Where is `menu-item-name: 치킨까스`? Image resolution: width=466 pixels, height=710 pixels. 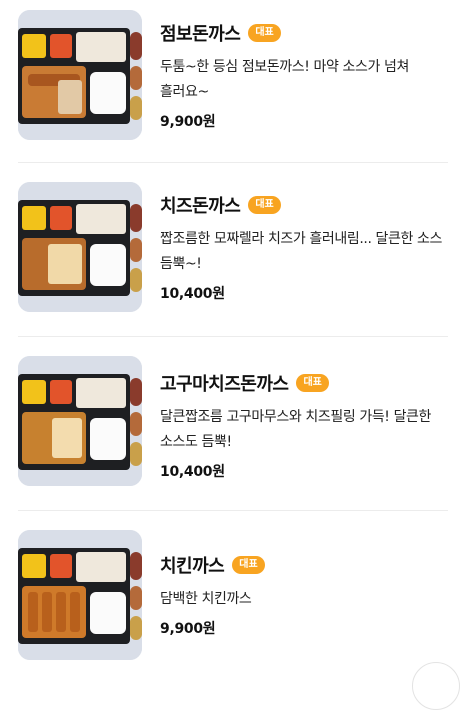
menu-item-name: 치킨까스 is located at coordinates (192, 566).